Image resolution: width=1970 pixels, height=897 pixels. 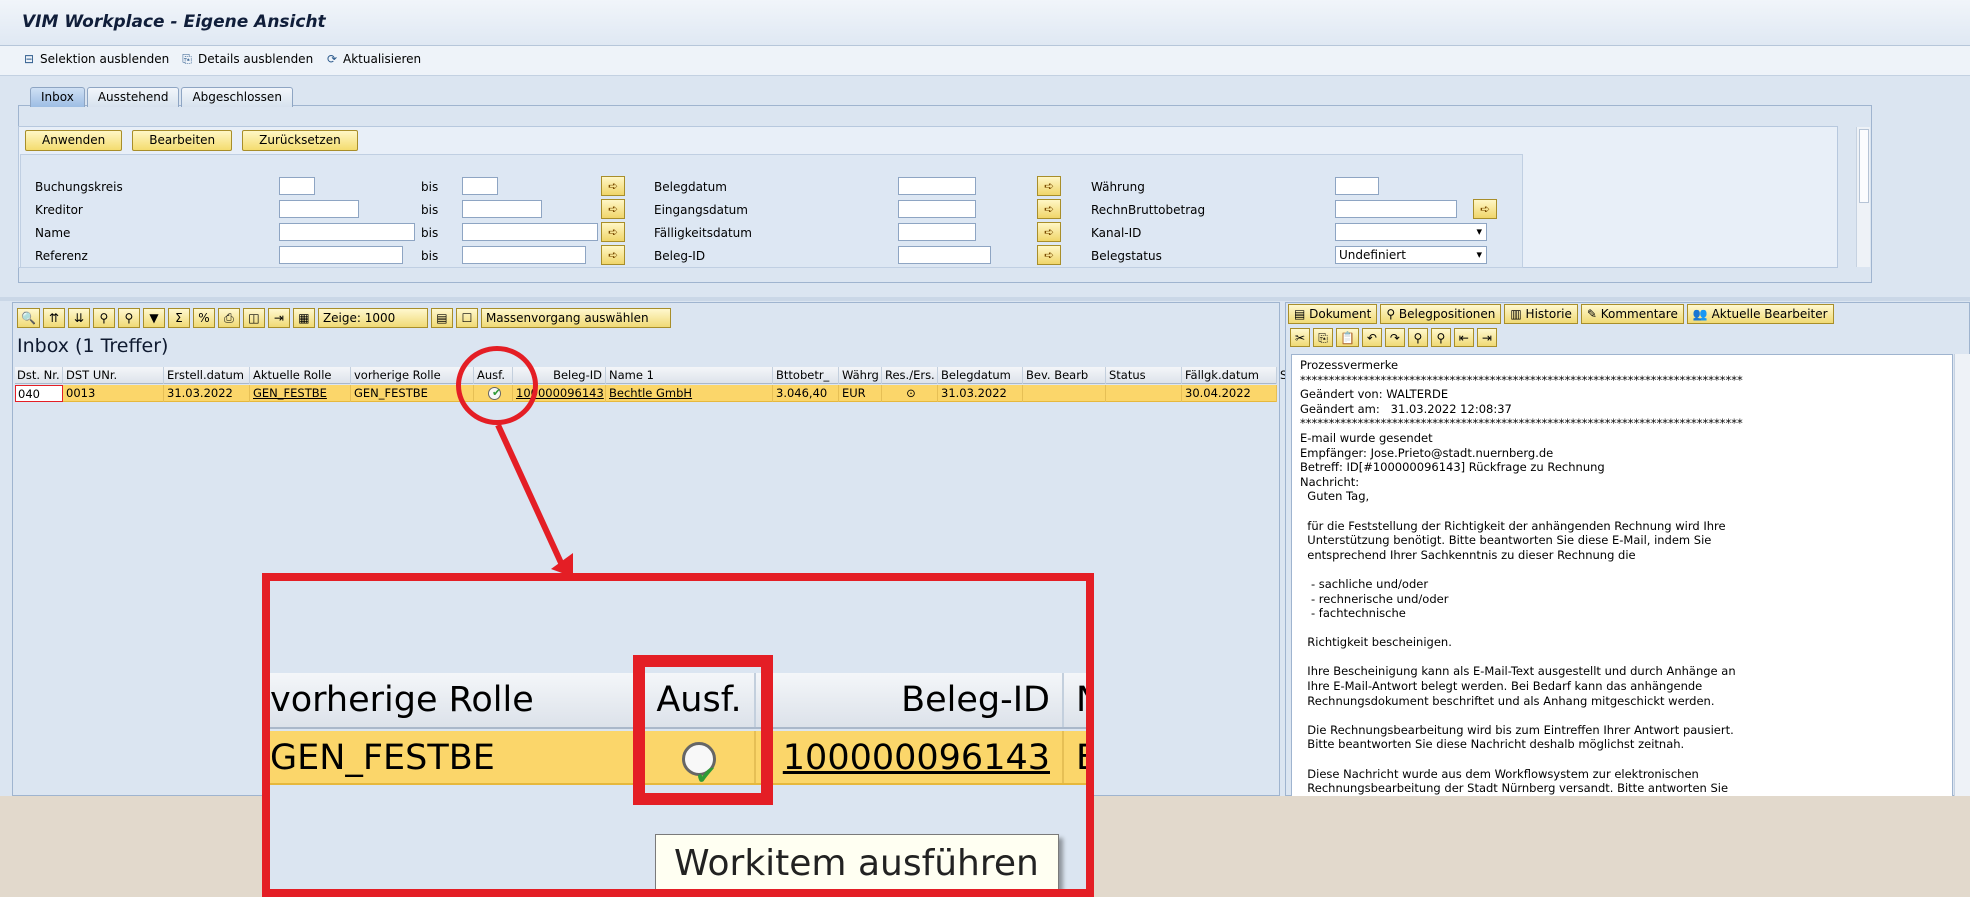 What do you see at coordinates (319, 209) in the screenshot?
I see `kreditor-from-input` at bounding box center [319, 209].